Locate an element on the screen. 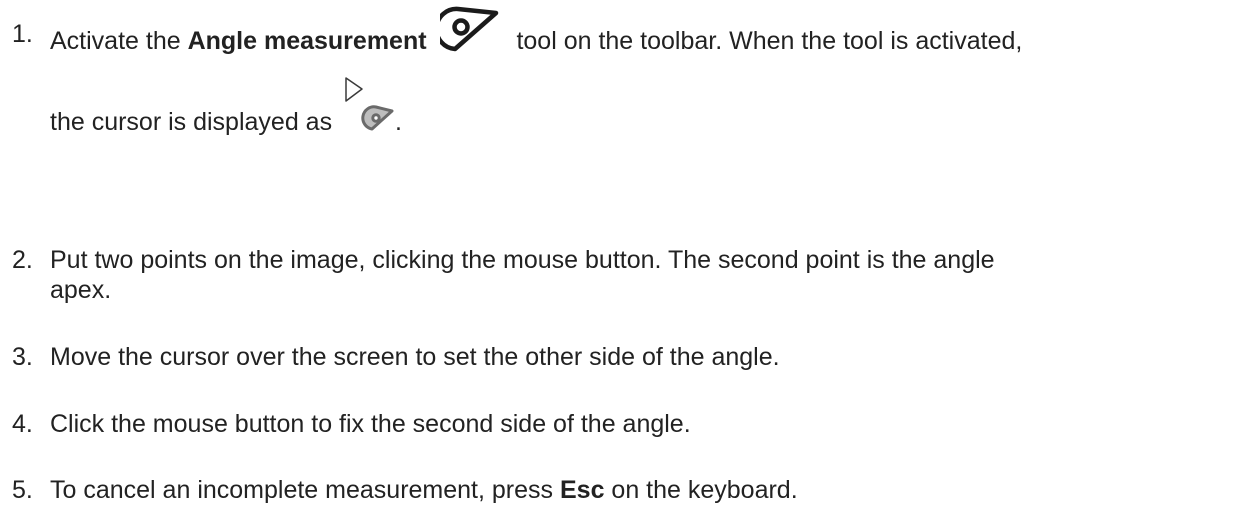  step-text-prefix: Activate the is located at coordinates (119, 41).